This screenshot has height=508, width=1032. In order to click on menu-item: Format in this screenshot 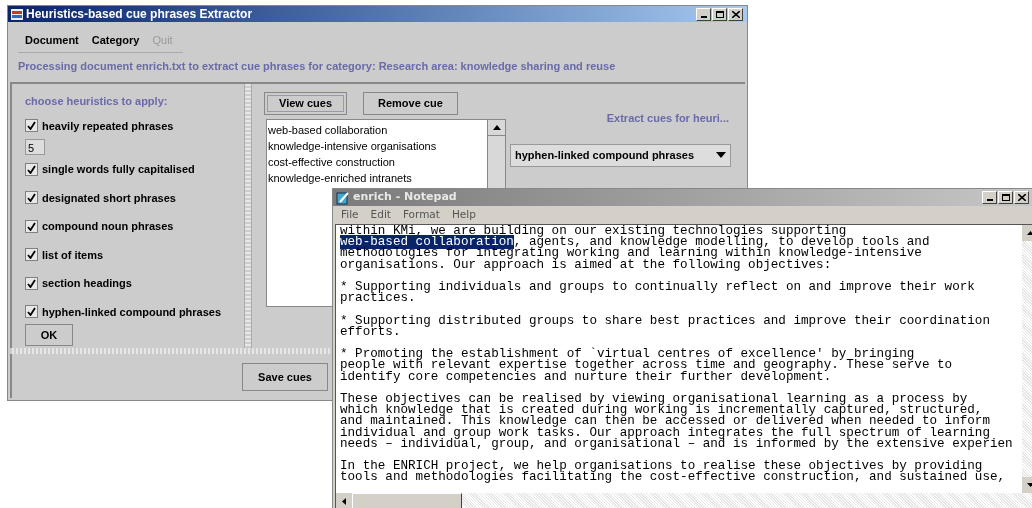, I will do `click(421, 215)`.